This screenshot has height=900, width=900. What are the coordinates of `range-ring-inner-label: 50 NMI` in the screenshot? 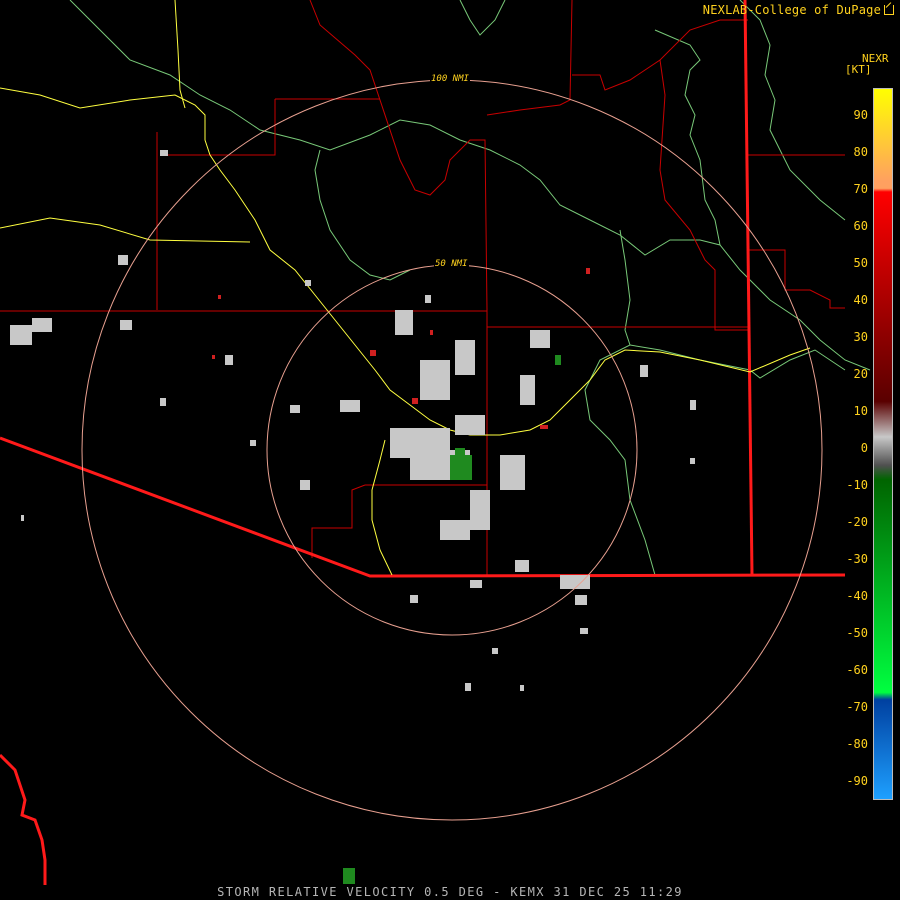 It's located at (451, 264).